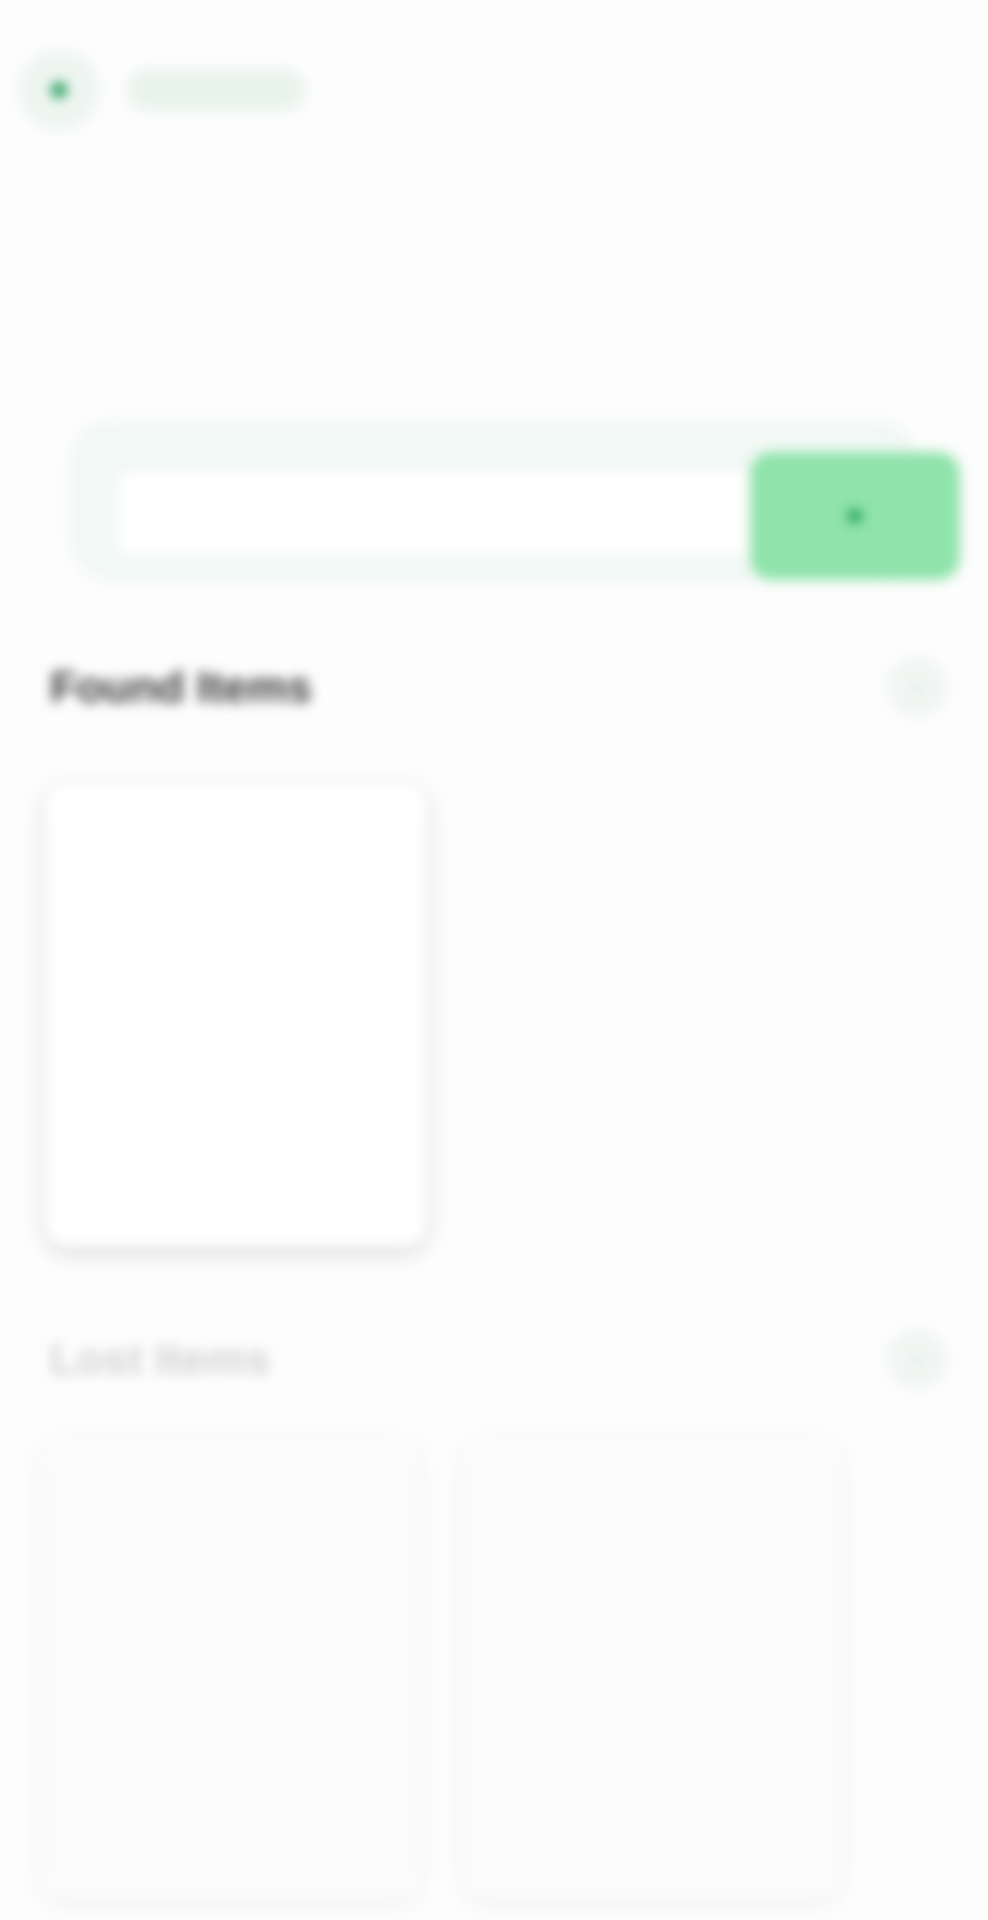 The image size is (988, 1920). I want to click on search-icon, so click(855, 516).